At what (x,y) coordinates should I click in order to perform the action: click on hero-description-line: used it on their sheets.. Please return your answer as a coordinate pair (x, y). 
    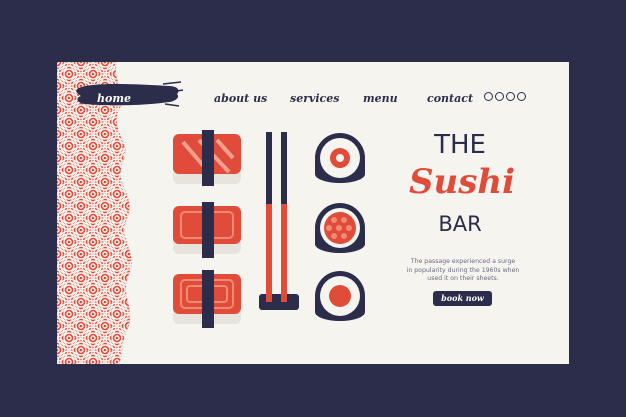
    Looking at the image, I should click on (463, 279).